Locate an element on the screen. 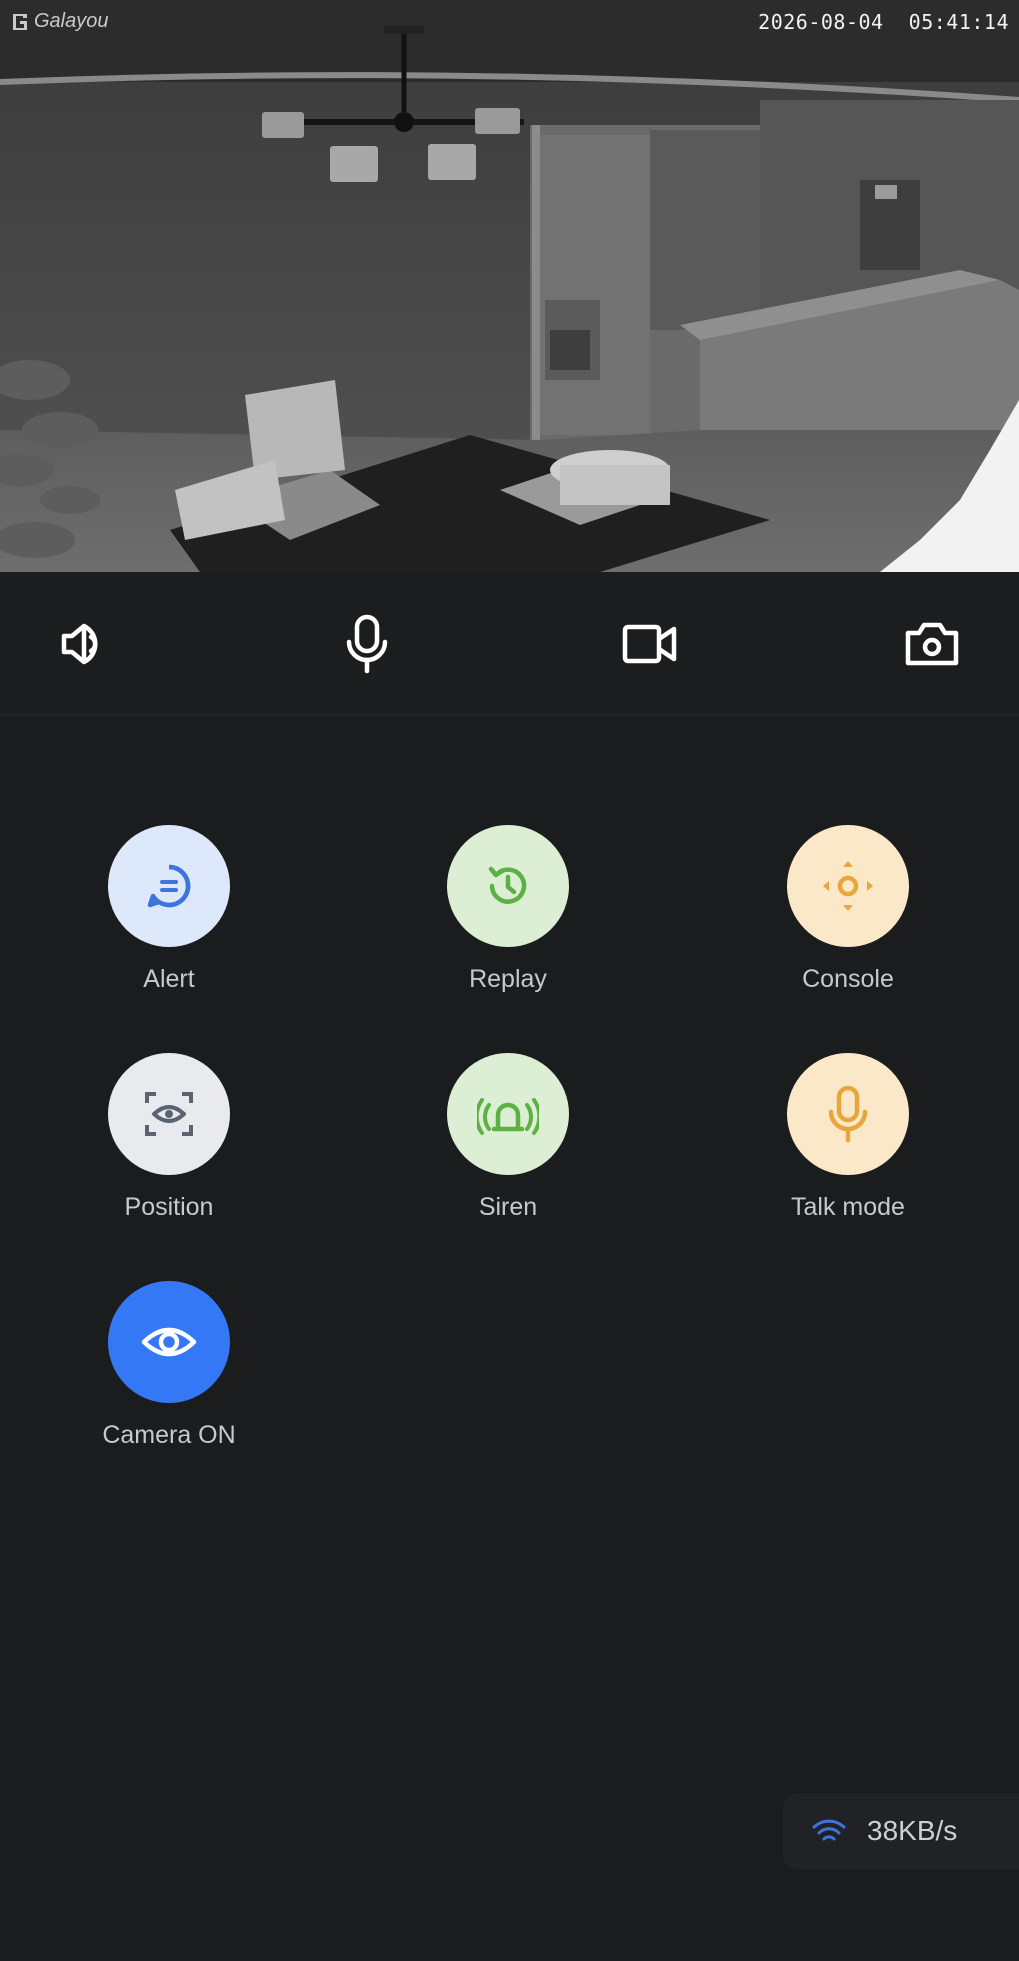 This screenshot has height=1961, width=1019. camera-on-button is located at coordinates (169, 1342).